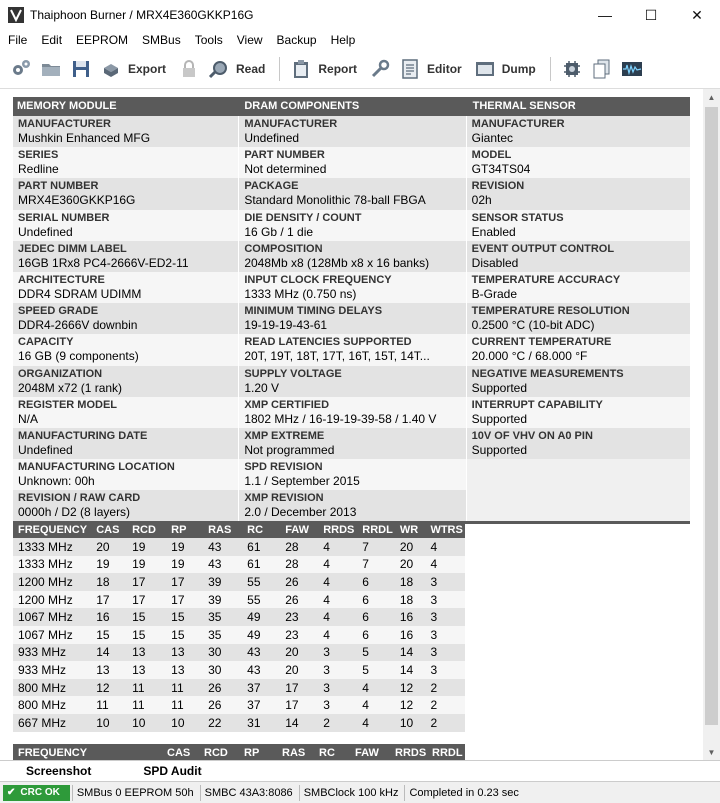 The width and height of the screenshot is (720, 803). What do you see at coordinates (53, 752) in the screenshot?
I see `xmp-column-header: FREQUENCY` at bounding box center [53, 752].